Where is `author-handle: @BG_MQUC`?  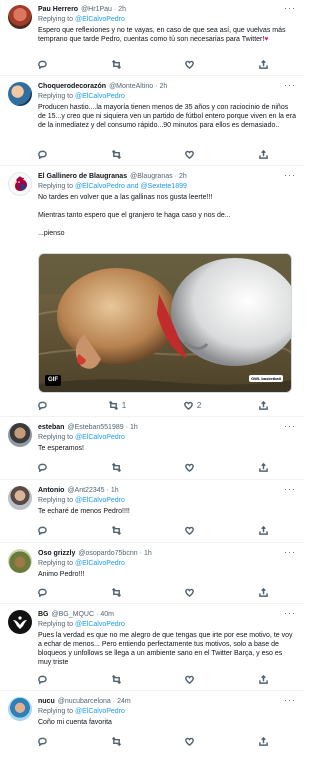
author-handle: @BG_MQUC is located at coordinates (73, 614).